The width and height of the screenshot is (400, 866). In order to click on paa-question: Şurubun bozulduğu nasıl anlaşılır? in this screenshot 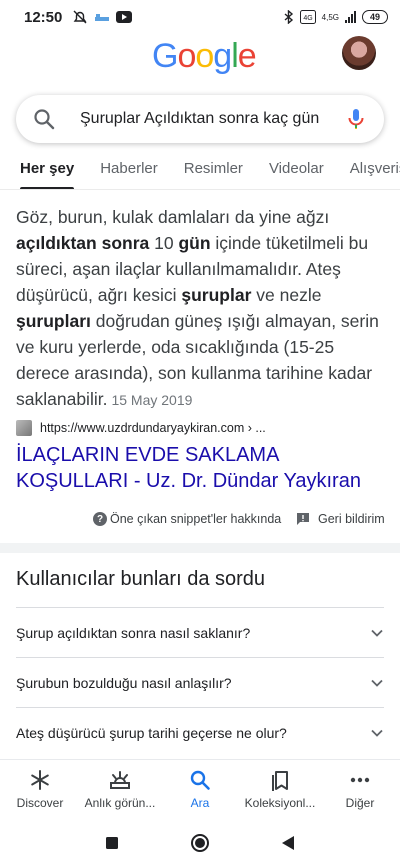, I will do `click(200, 682)`.